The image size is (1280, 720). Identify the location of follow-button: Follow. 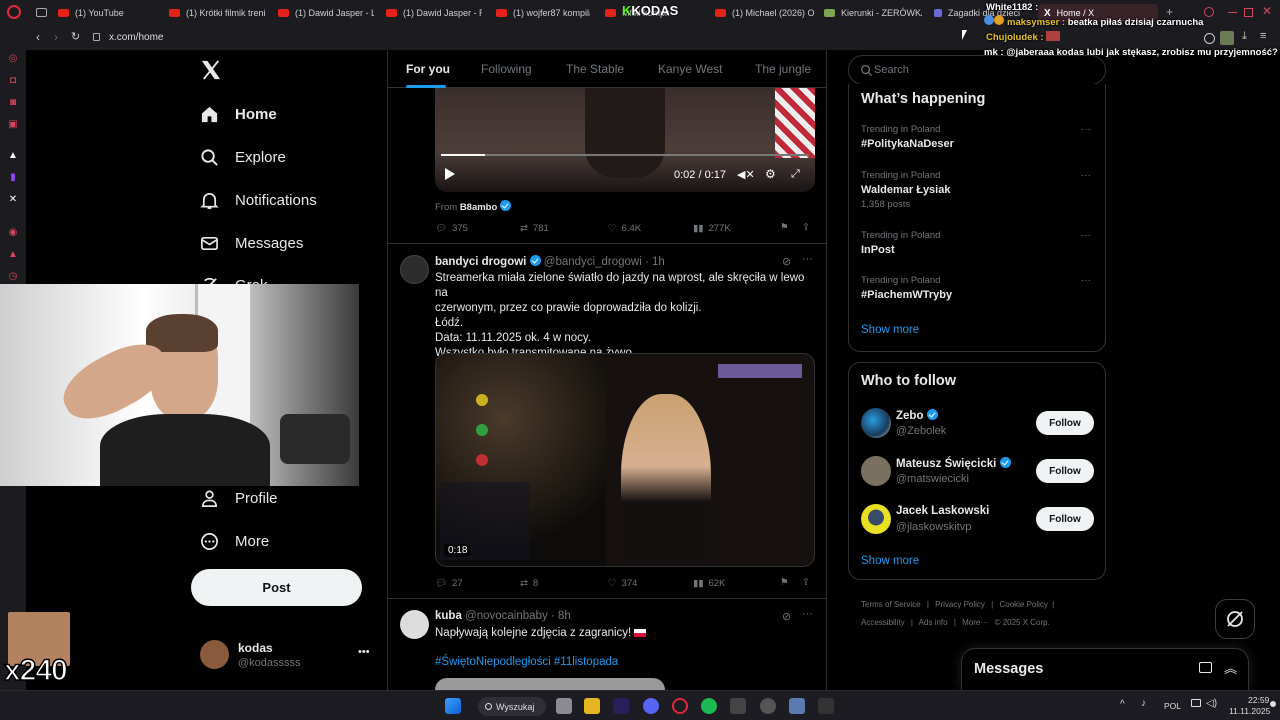
(1065, 471).